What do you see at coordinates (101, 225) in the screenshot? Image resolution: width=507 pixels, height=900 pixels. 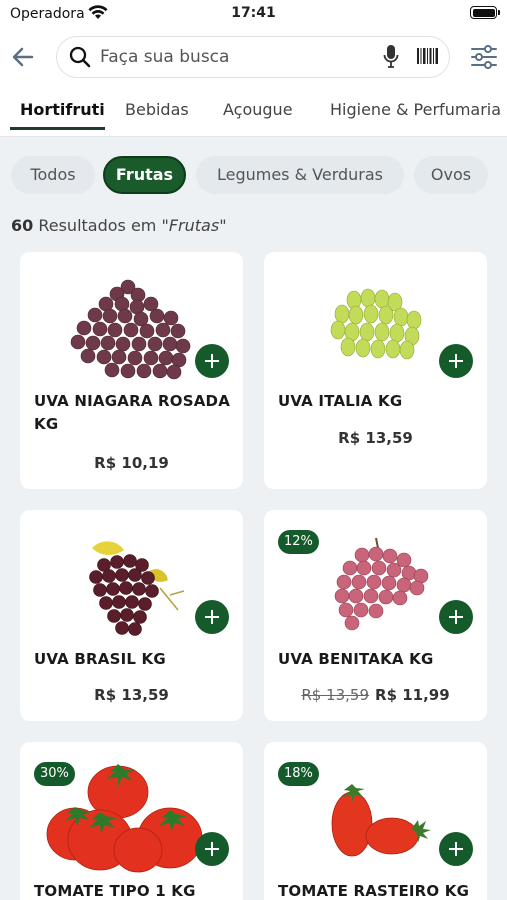 I see `results-text: Resultados em "` at bounding box center [101, 225].